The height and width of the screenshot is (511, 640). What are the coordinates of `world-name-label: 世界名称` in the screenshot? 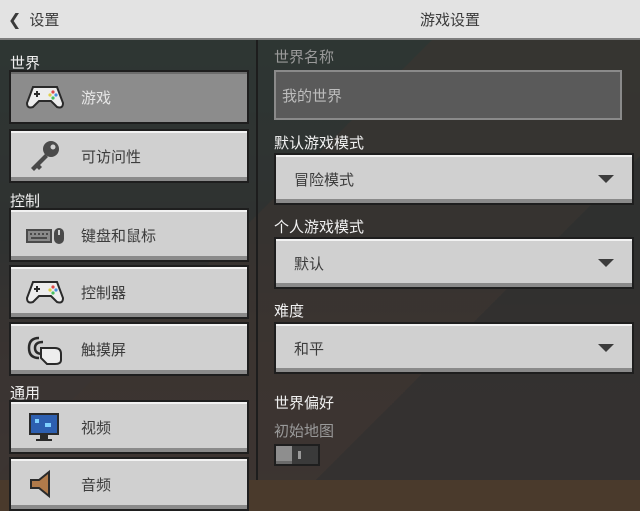 It's located at (304, 57).